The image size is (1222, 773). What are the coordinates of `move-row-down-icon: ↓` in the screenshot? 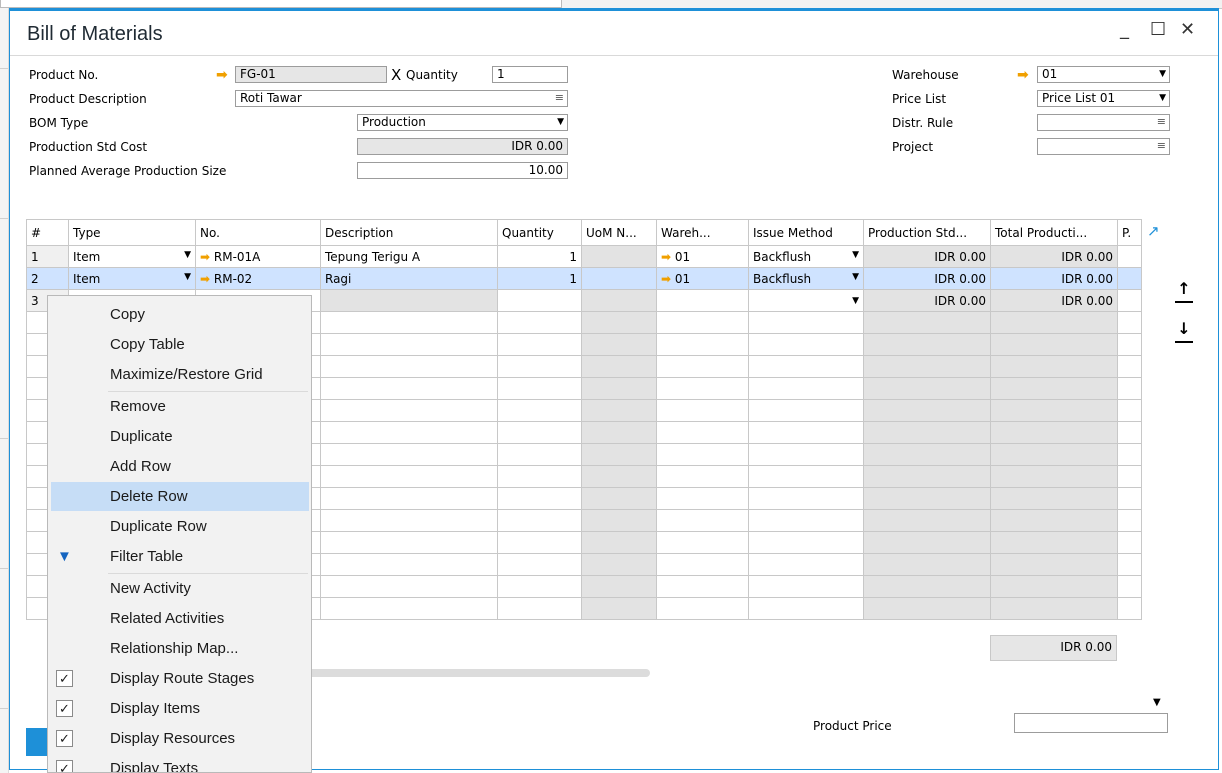 It's located at (1184, 331).